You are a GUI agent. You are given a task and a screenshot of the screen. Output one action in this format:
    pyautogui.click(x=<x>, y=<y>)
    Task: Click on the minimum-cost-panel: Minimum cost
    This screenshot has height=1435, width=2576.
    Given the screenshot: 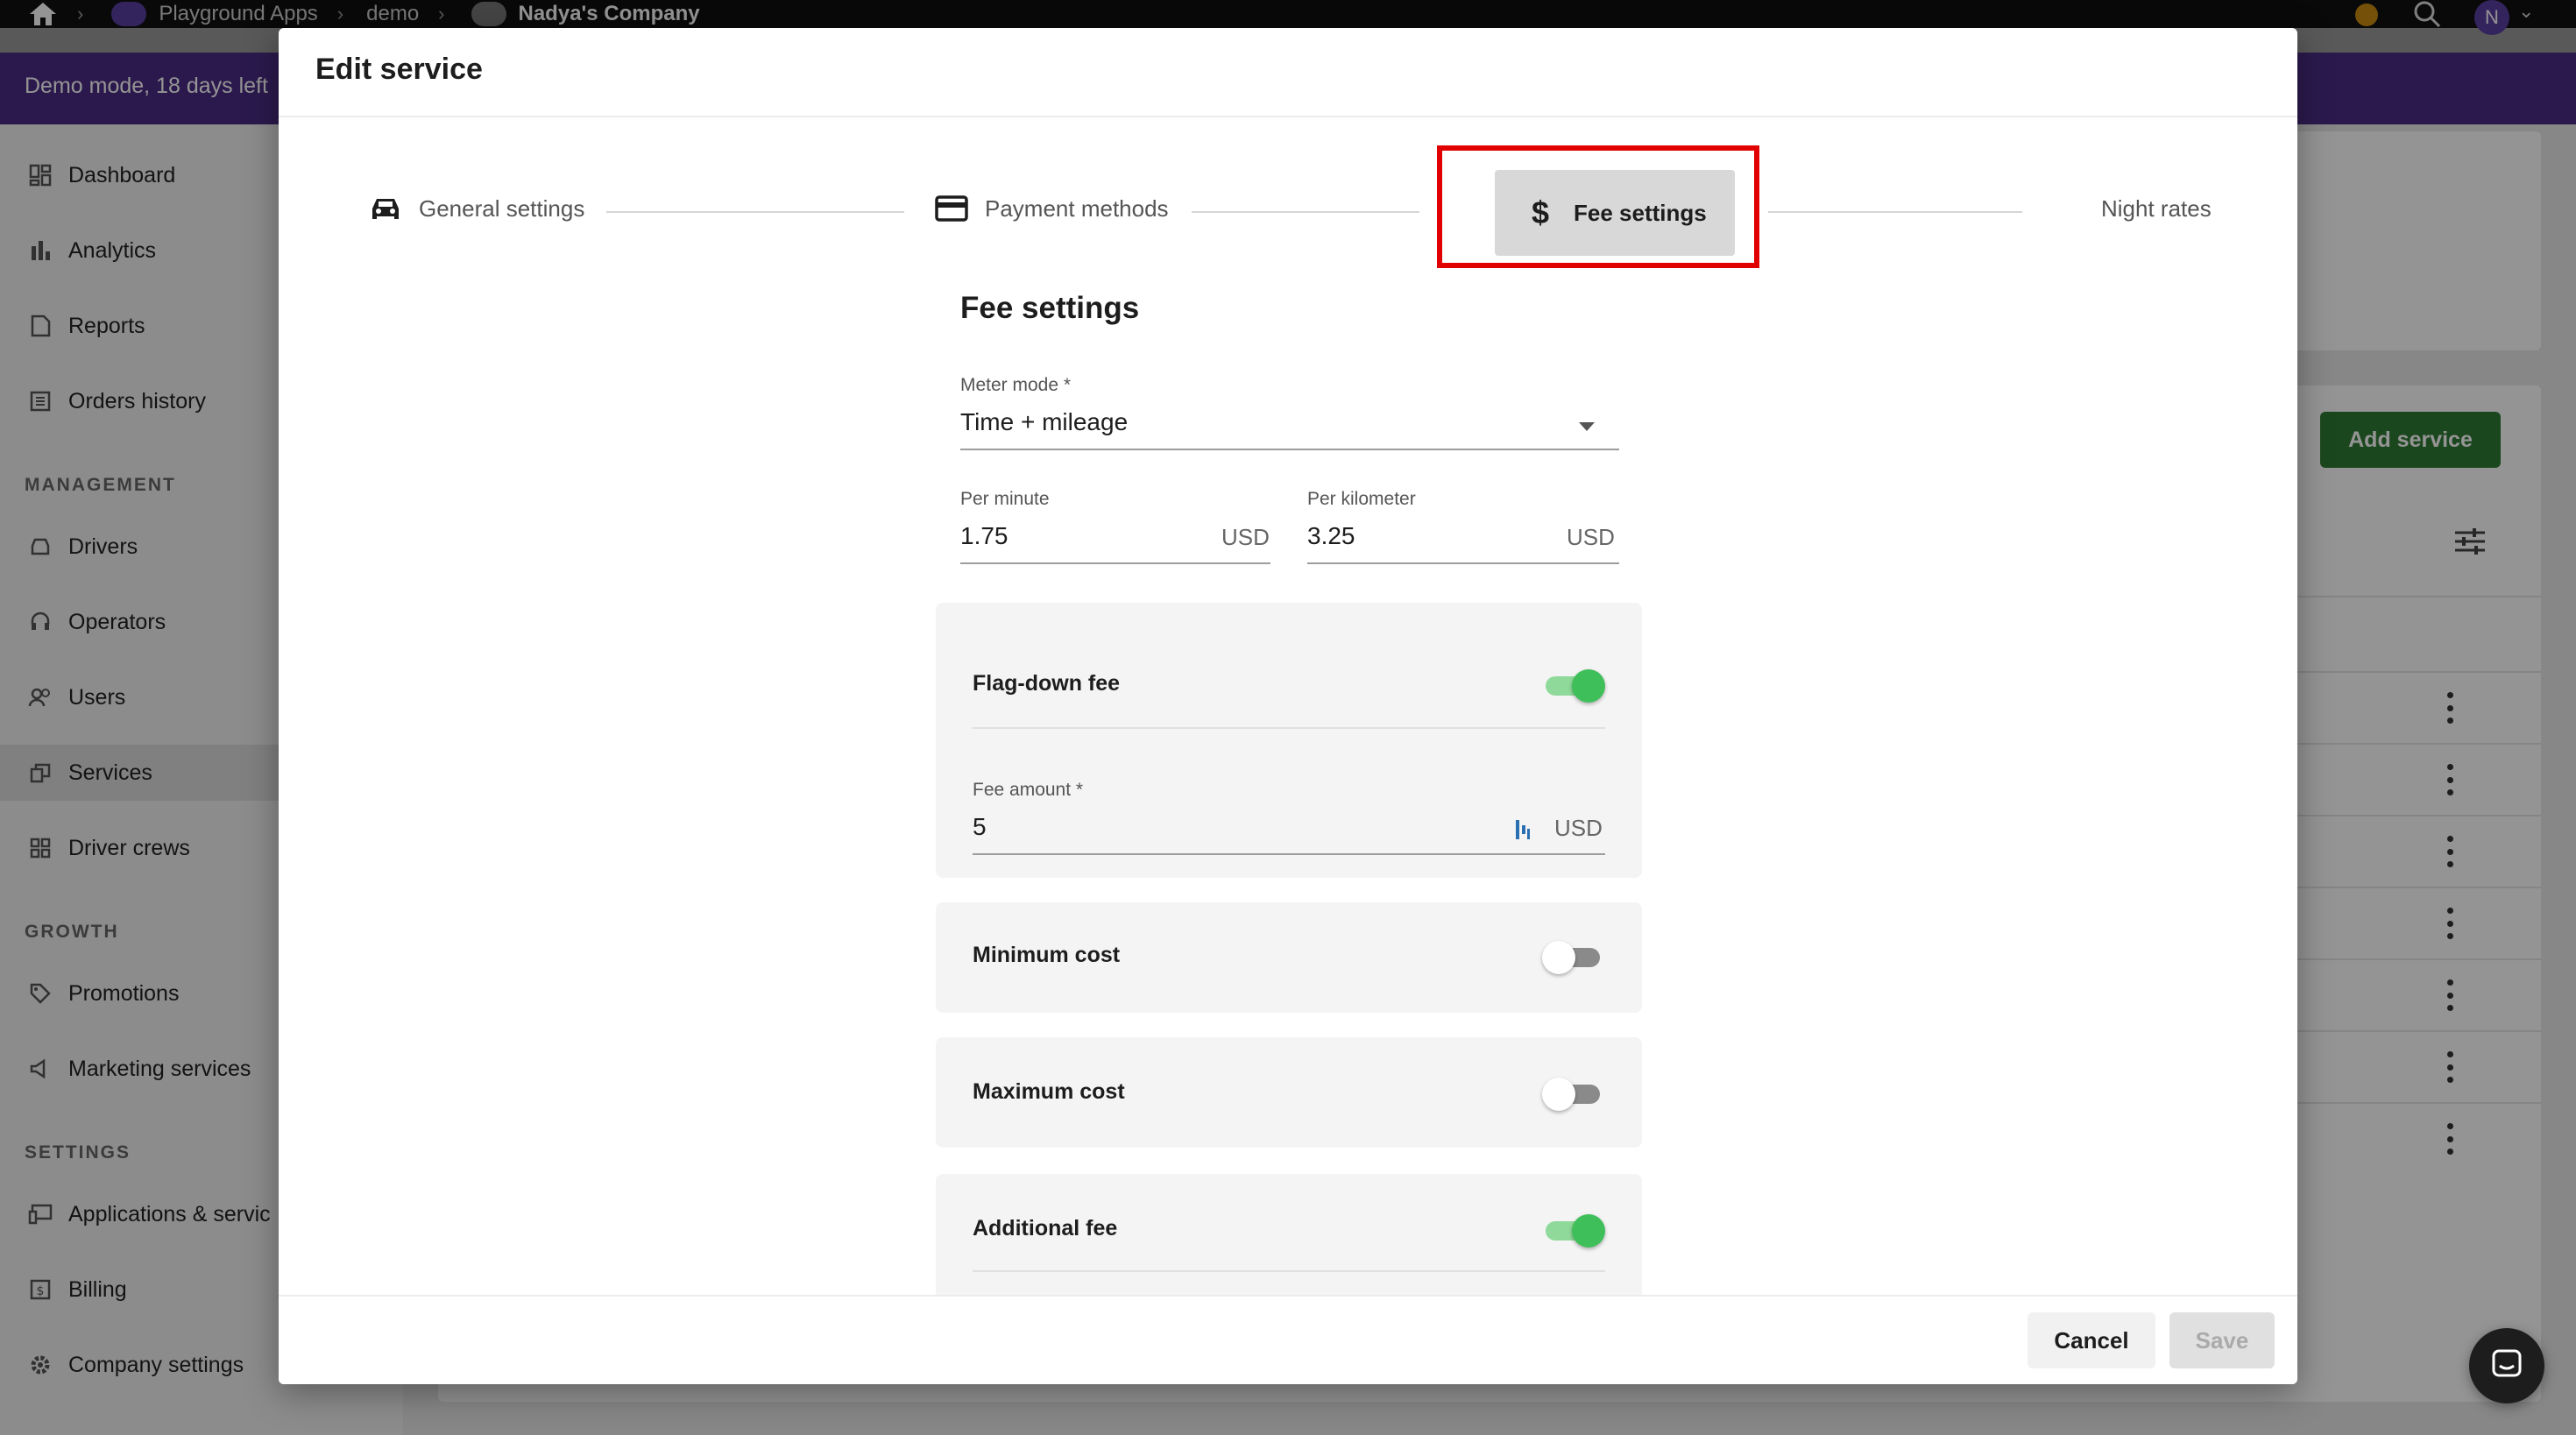 What is the action you would take?
    pyautogui.click(x=1289, y=957)
    